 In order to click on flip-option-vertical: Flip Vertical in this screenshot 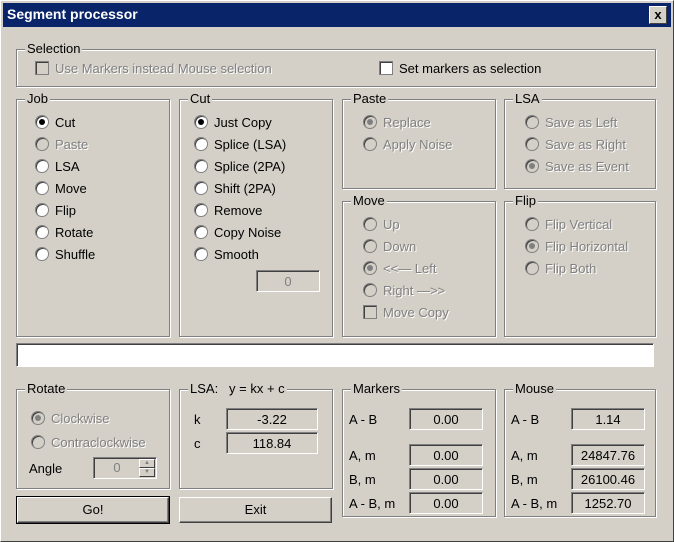, I will do `click(568, 226)`.